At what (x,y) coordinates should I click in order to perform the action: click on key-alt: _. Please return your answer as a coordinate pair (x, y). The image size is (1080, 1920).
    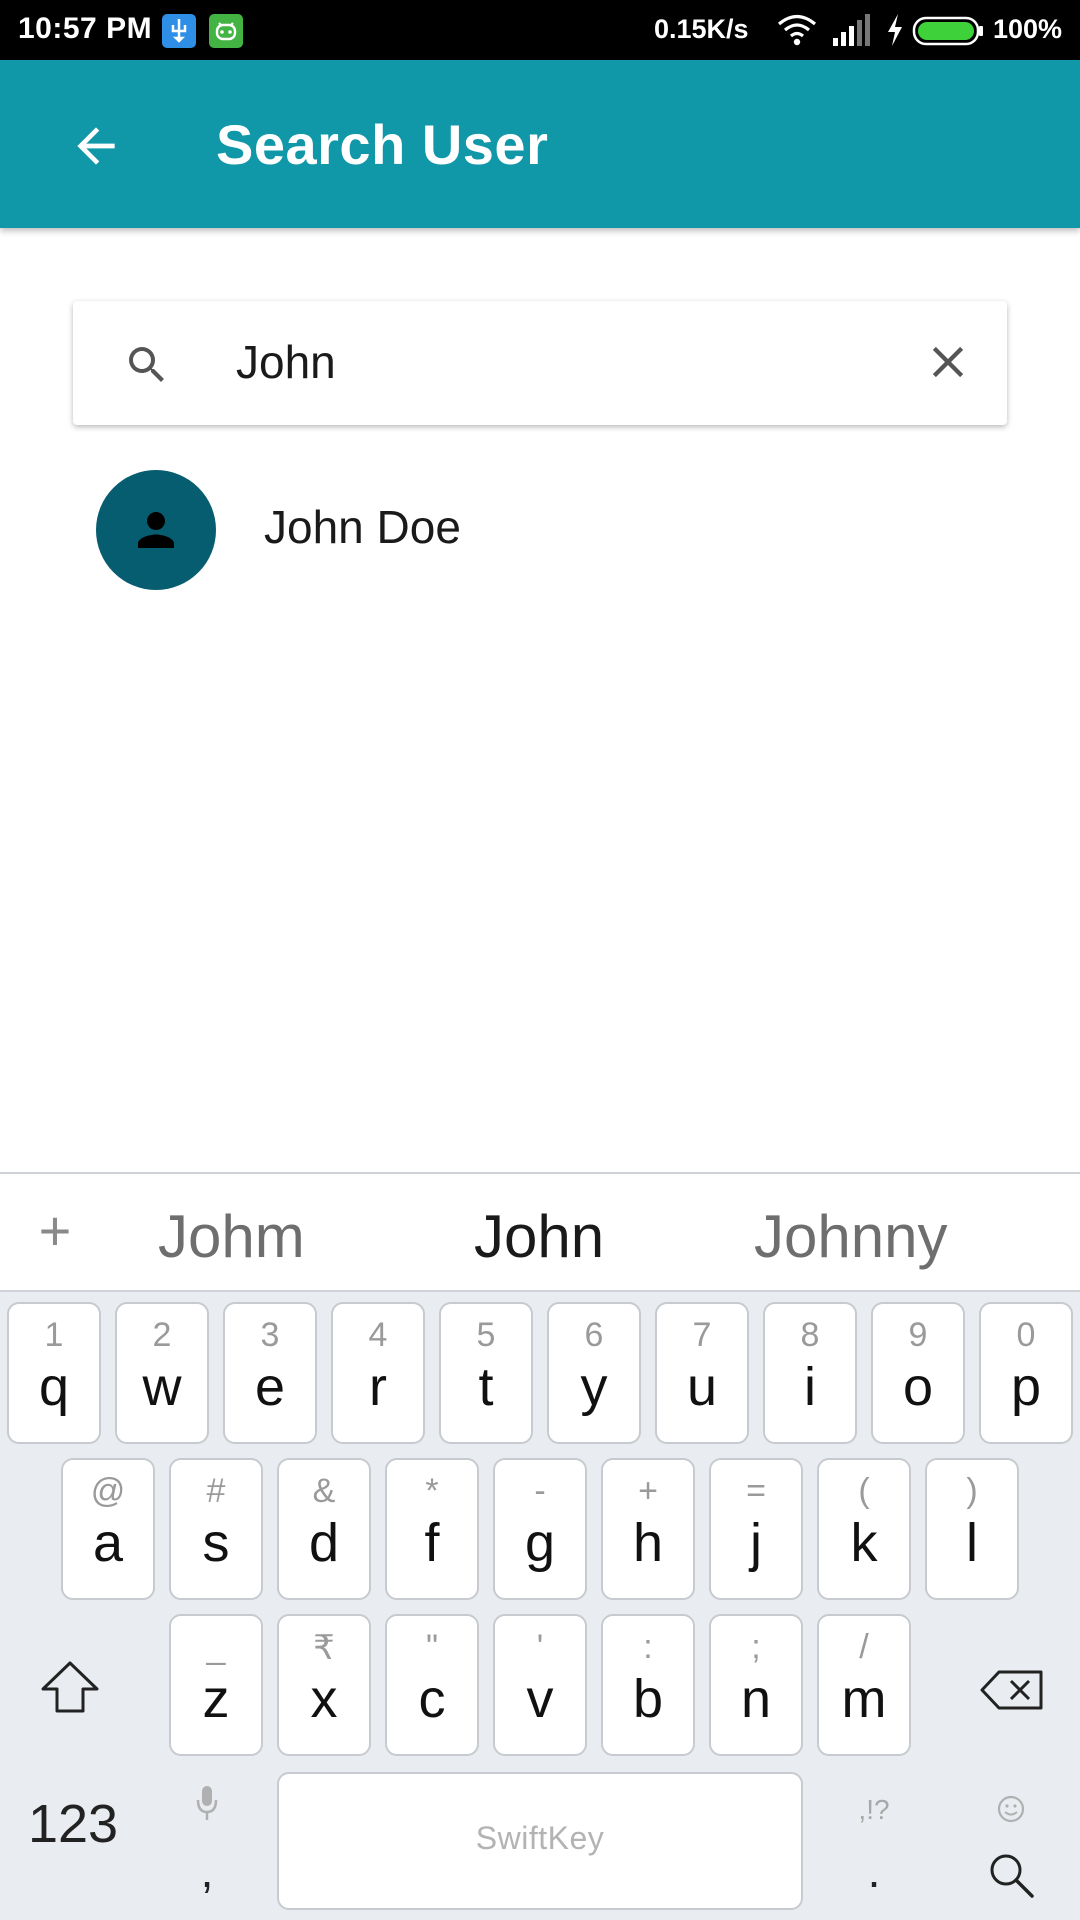
    Looking at the image, I should click on (216, 1647).